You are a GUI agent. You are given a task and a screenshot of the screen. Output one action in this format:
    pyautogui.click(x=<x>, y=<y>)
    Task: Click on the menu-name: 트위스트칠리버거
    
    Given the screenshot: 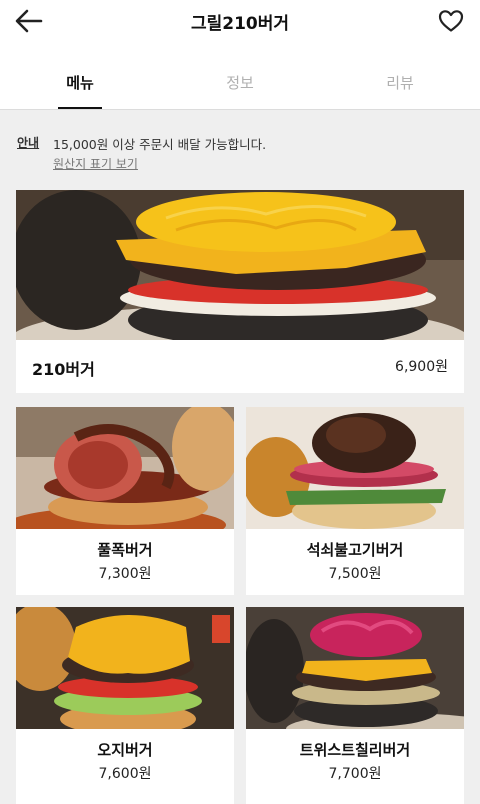 What is the action you would take?
    pyautogui.click(x=355, y=750)
    